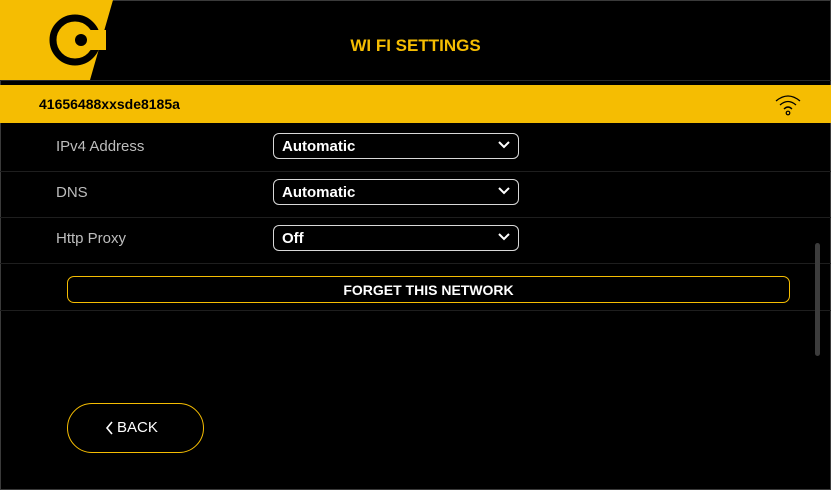 The height and width of the screenshot is (490, 831). I want to click on dns-value: Automatic, so click(319, 192).